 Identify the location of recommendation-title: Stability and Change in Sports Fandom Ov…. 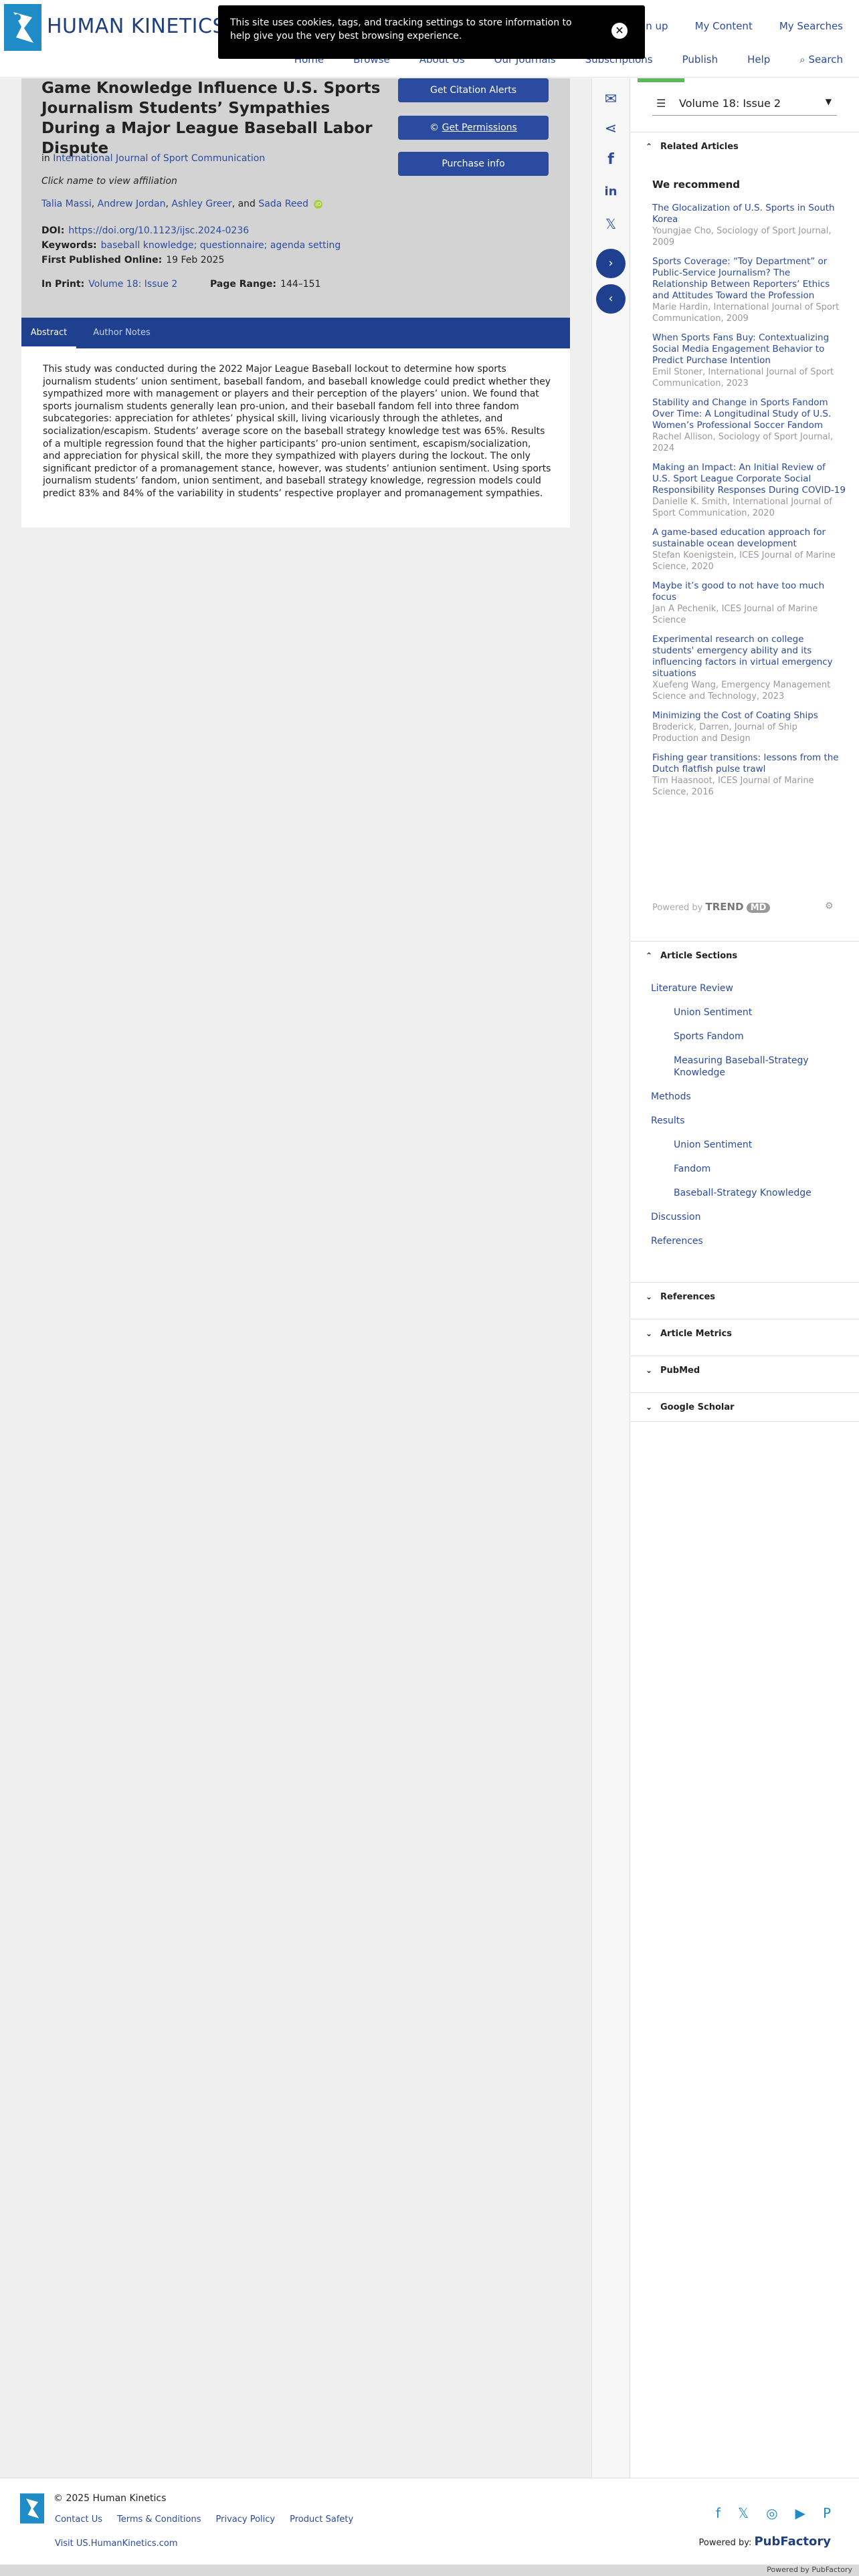
(749, 414).